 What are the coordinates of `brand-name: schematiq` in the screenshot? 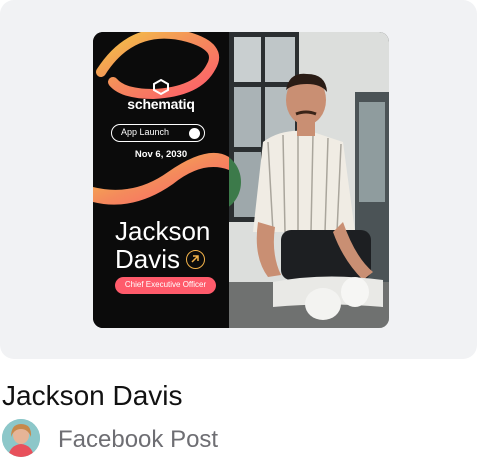 It's located at (161, 104).